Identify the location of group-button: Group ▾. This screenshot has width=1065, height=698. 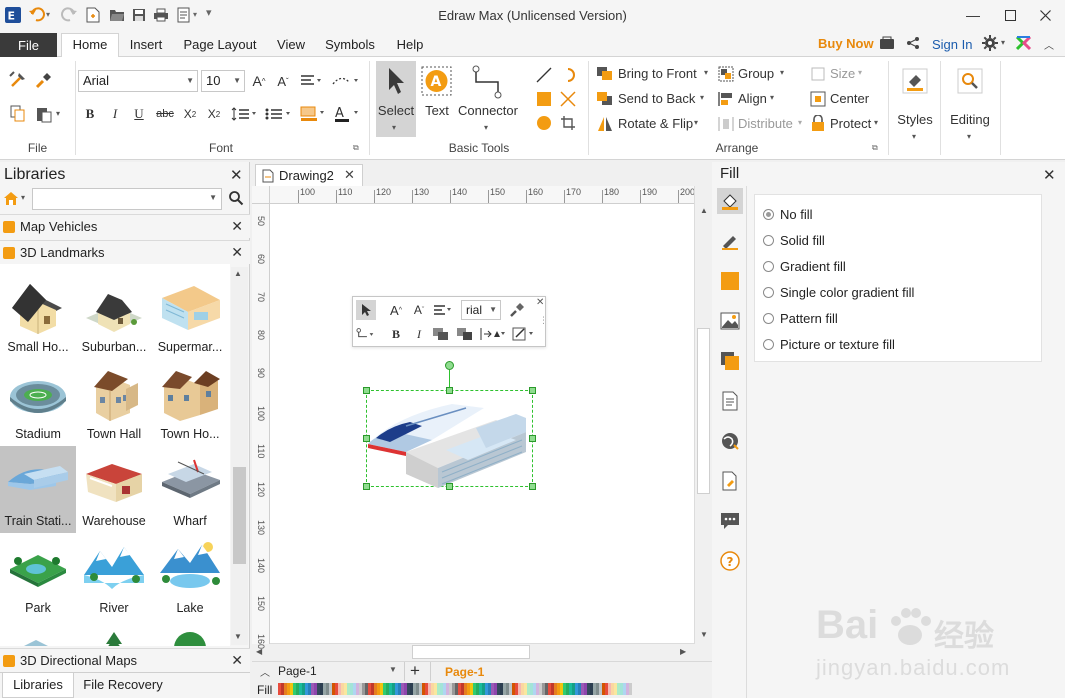
(753, 74).